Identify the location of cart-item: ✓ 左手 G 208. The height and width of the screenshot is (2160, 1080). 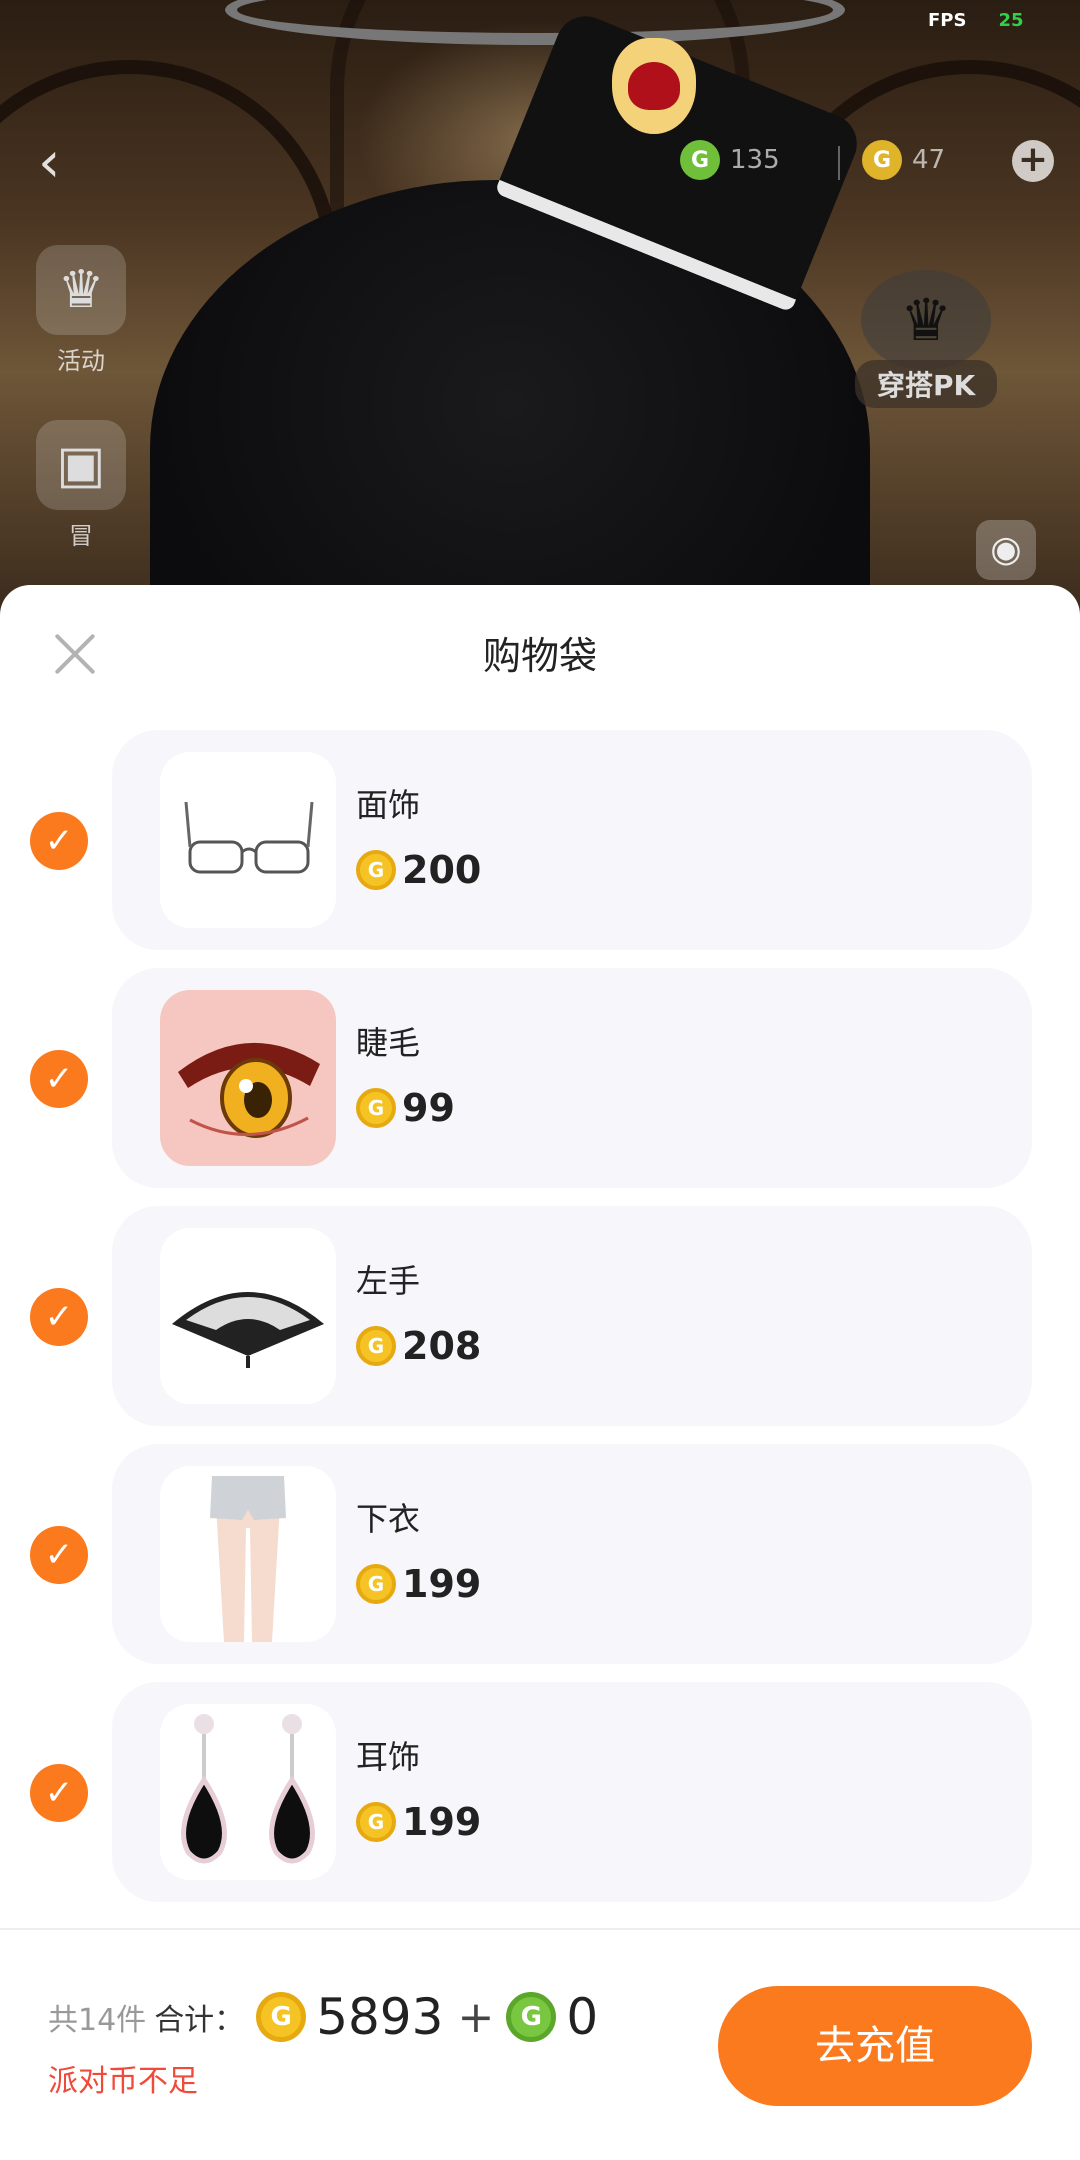
(540, 1316).